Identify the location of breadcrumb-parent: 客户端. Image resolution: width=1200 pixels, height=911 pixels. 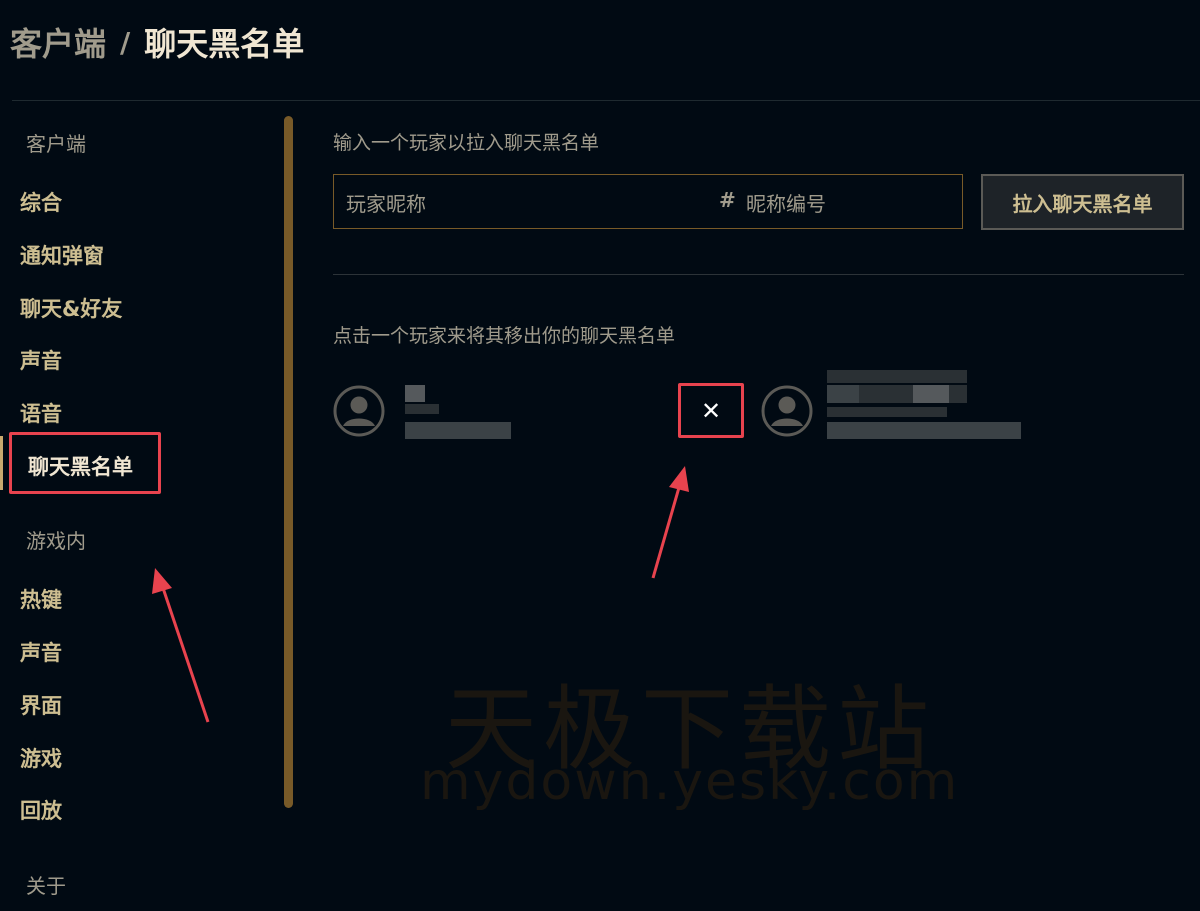
(58, 42).